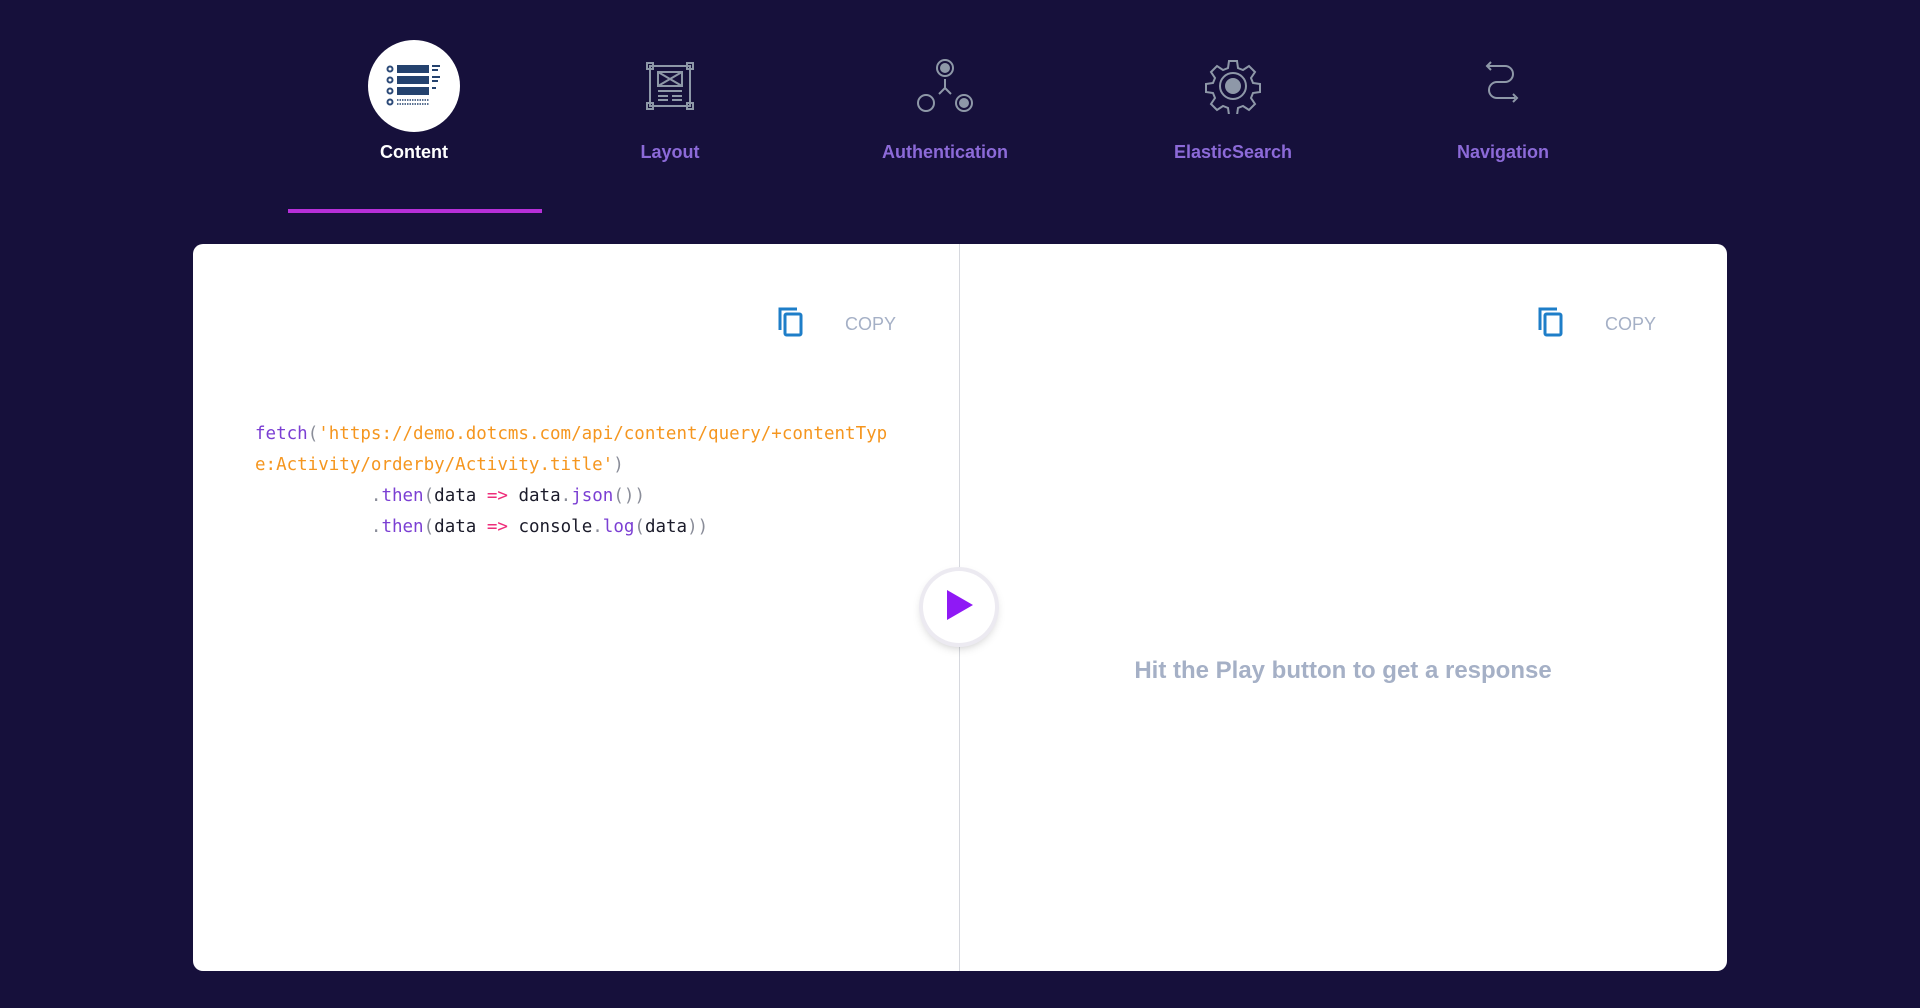 This screenshot has width=1920, height=1008. What do you see at coordinates (945, 86) in the screenshot?
I see `authentication-icon` at bounding box center [945, 86].